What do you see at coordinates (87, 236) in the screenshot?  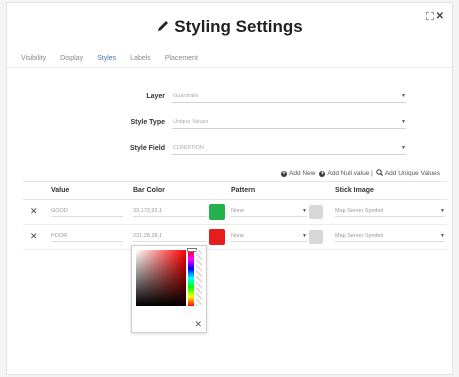 I see `value-input: POOR` at bounding box center [87, 236].